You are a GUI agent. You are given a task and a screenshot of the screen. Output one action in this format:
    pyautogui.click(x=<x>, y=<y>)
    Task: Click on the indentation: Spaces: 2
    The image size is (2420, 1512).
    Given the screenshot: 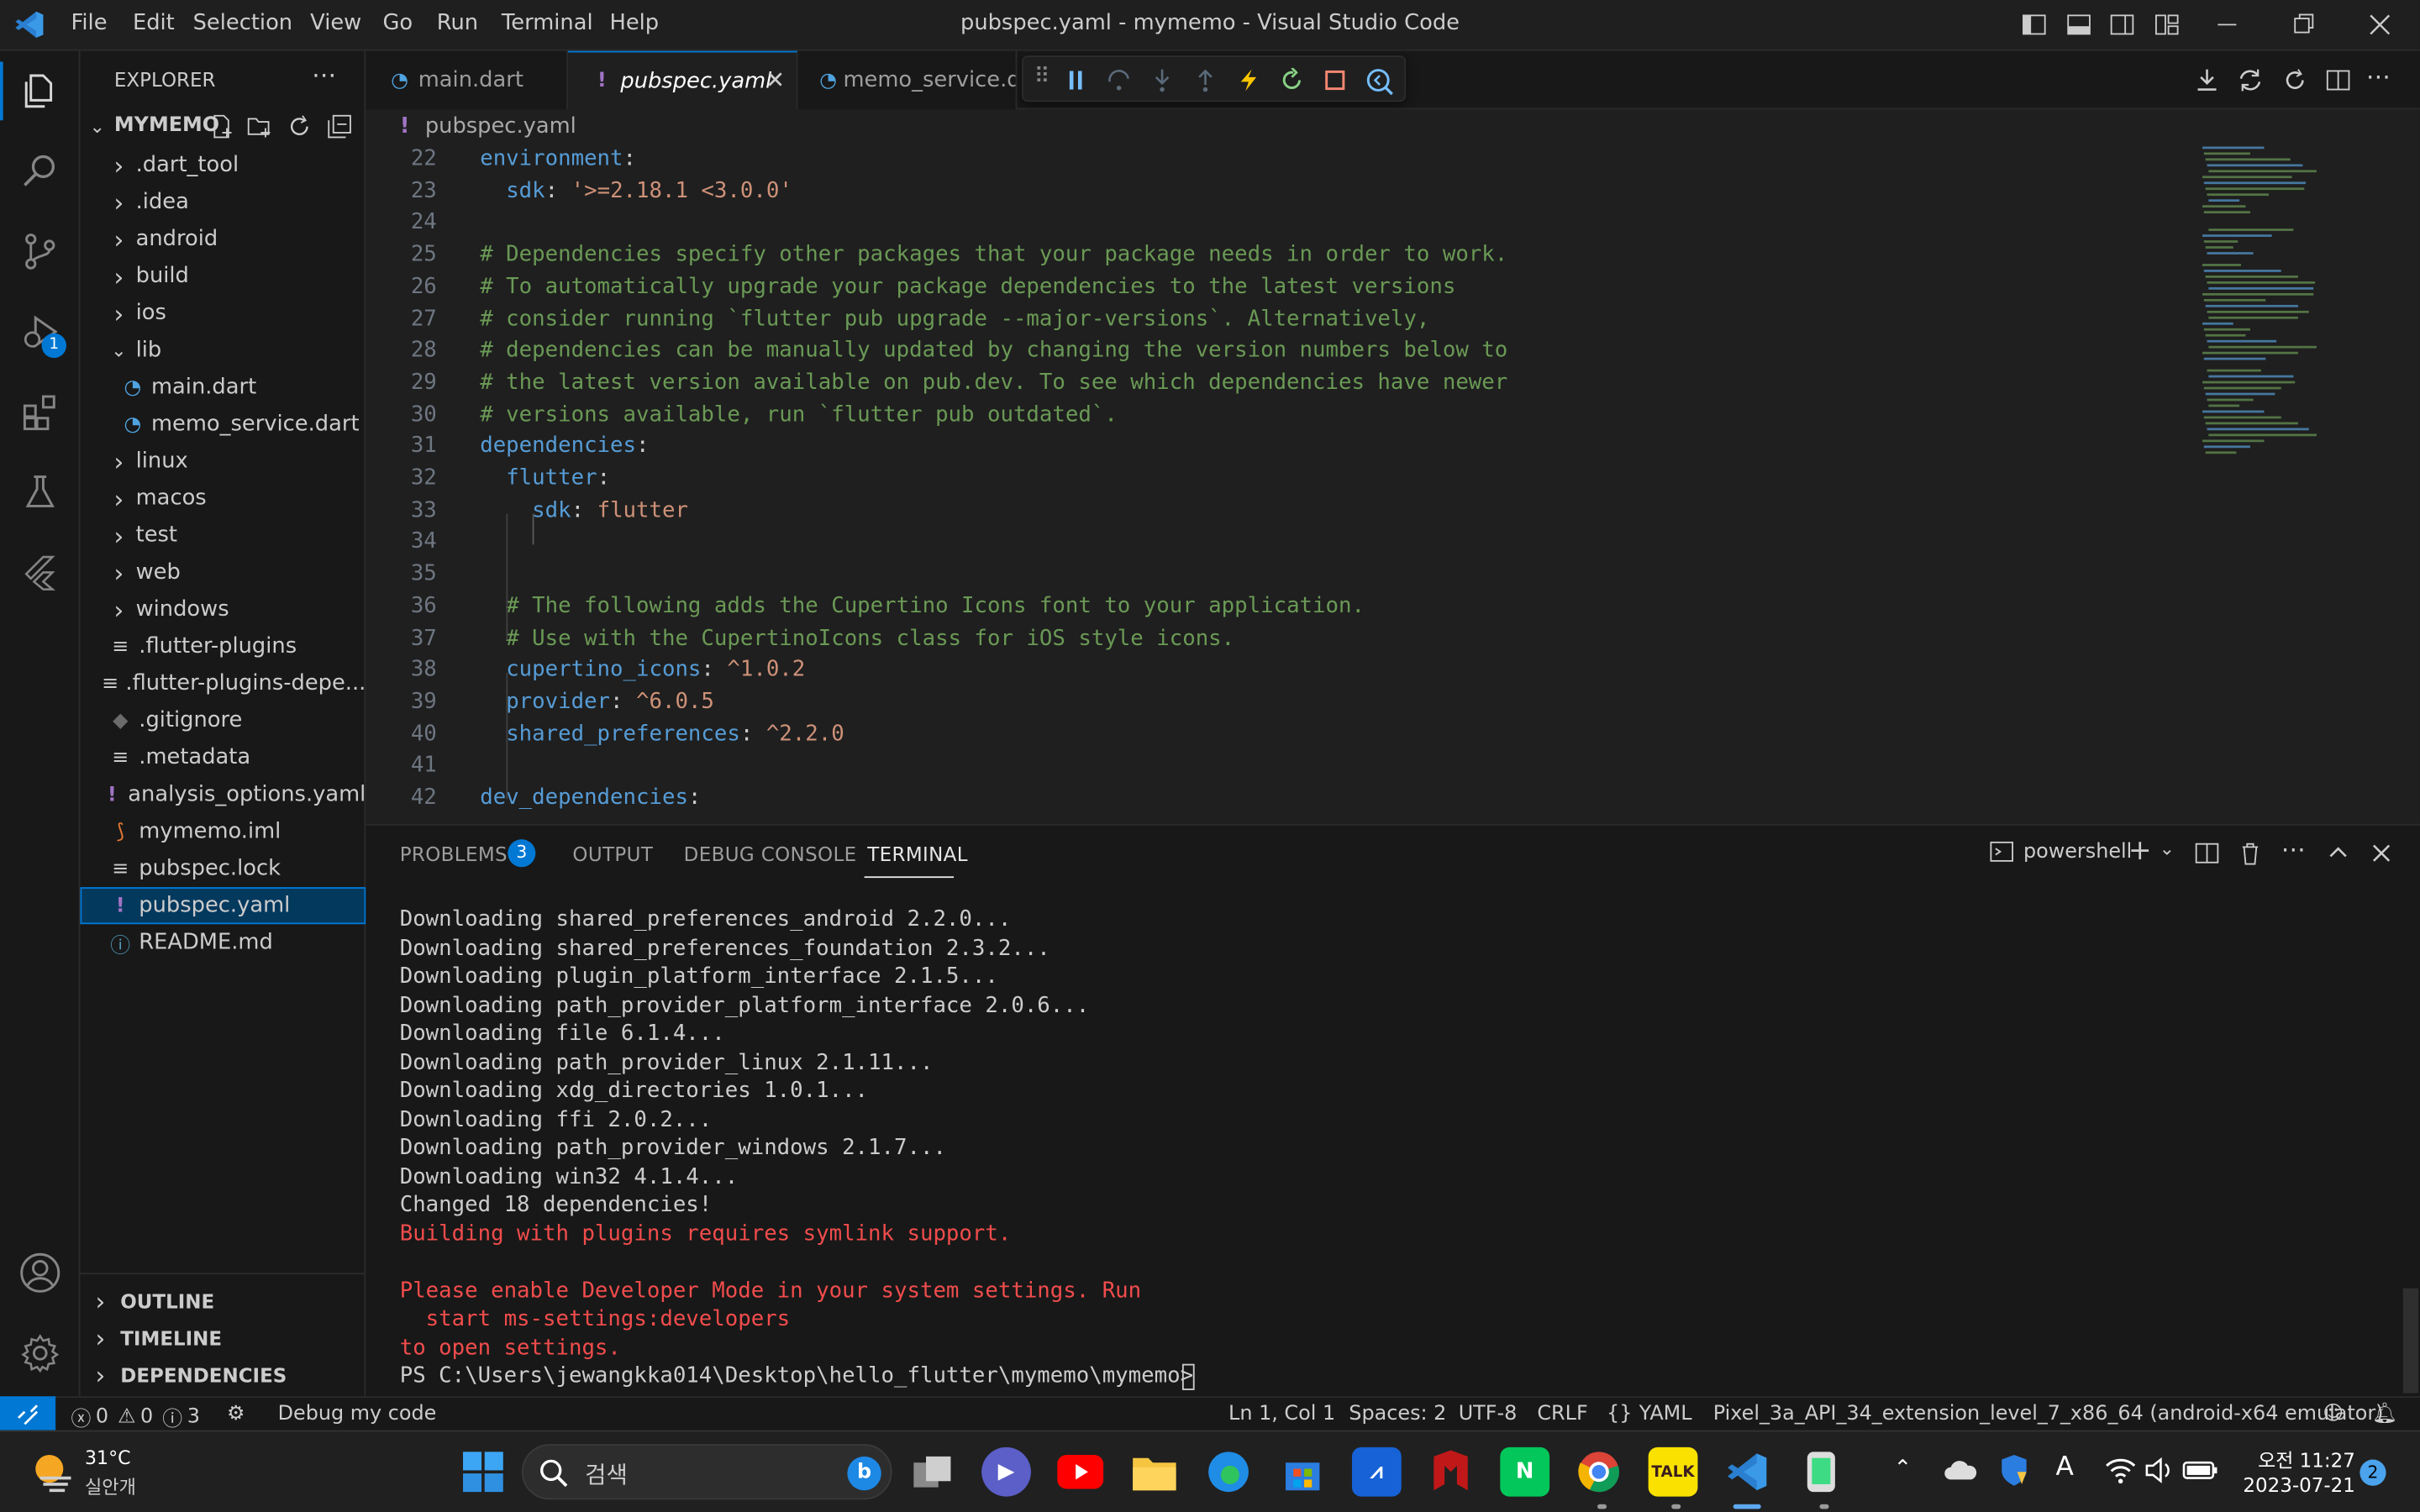 What is the action you would take?
    pyautogui.click(x=1397, y=1414)
    